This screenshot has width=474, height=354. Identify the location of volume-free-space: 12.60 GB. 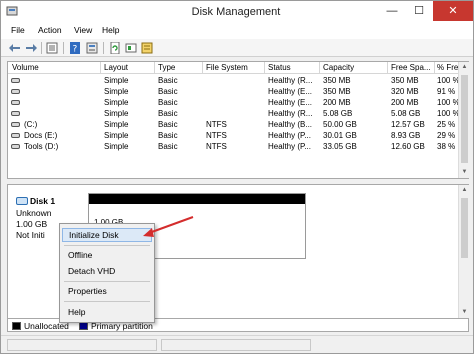
(408, 146).